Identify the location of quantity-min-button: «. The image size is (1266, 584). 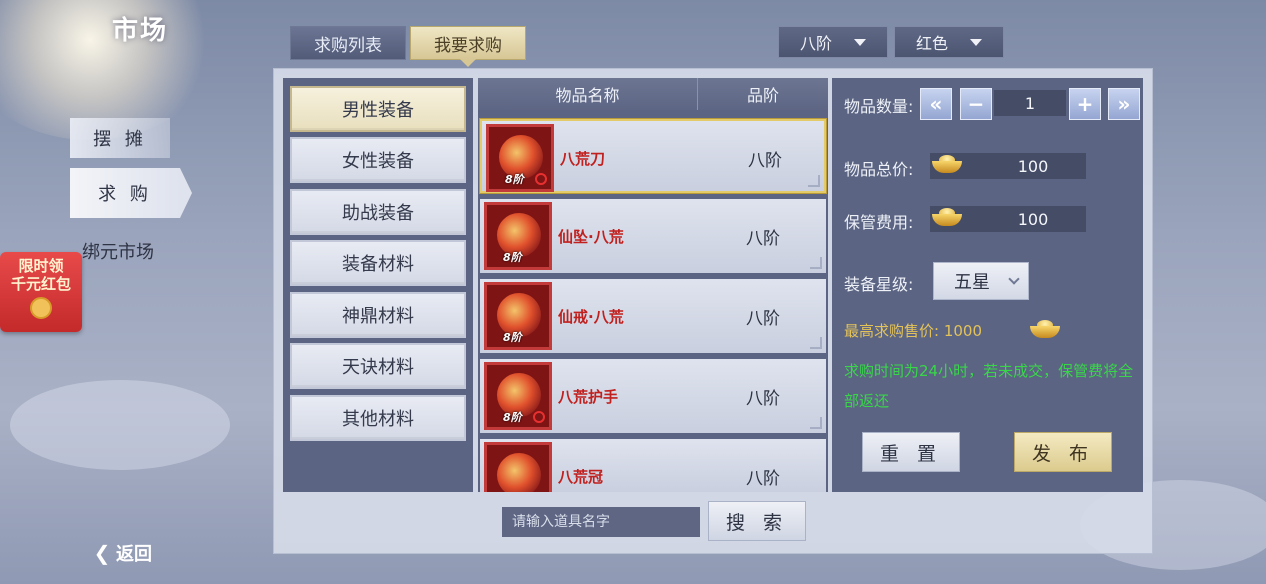
(936, 104).